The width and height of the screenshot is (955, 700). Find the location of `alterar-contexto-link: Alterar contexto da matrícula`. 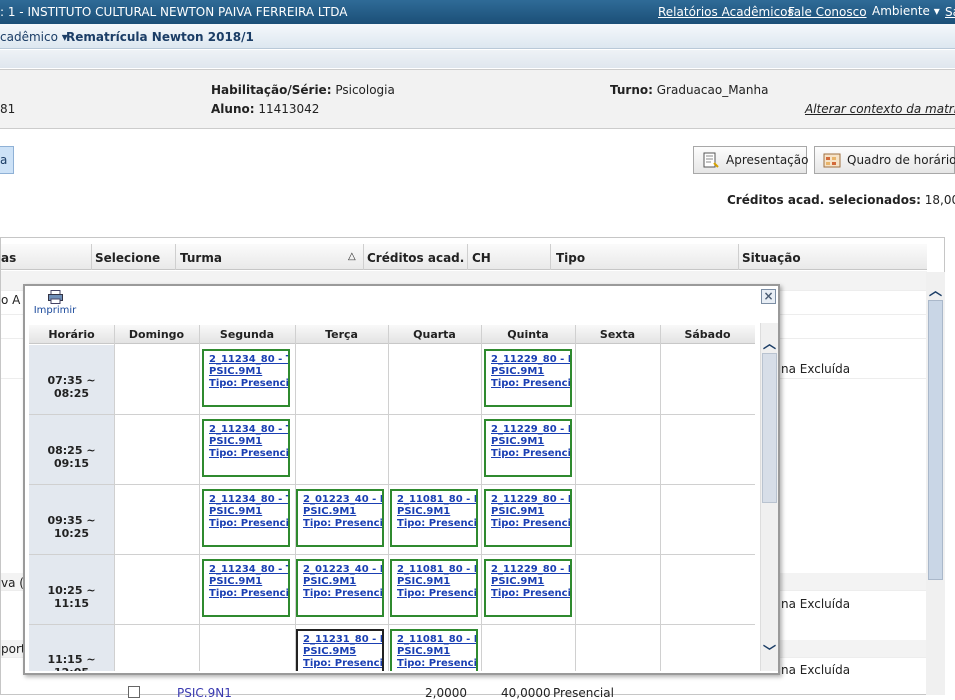

alterar-contexto-link: Alterar contexto da matrícula is located at coordinates (880, 109).